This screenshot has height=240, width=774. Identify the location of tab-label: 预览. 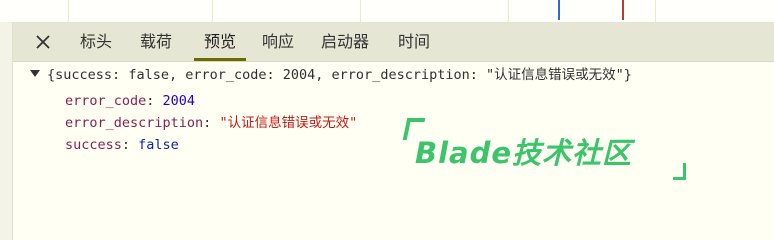
(219, 41).